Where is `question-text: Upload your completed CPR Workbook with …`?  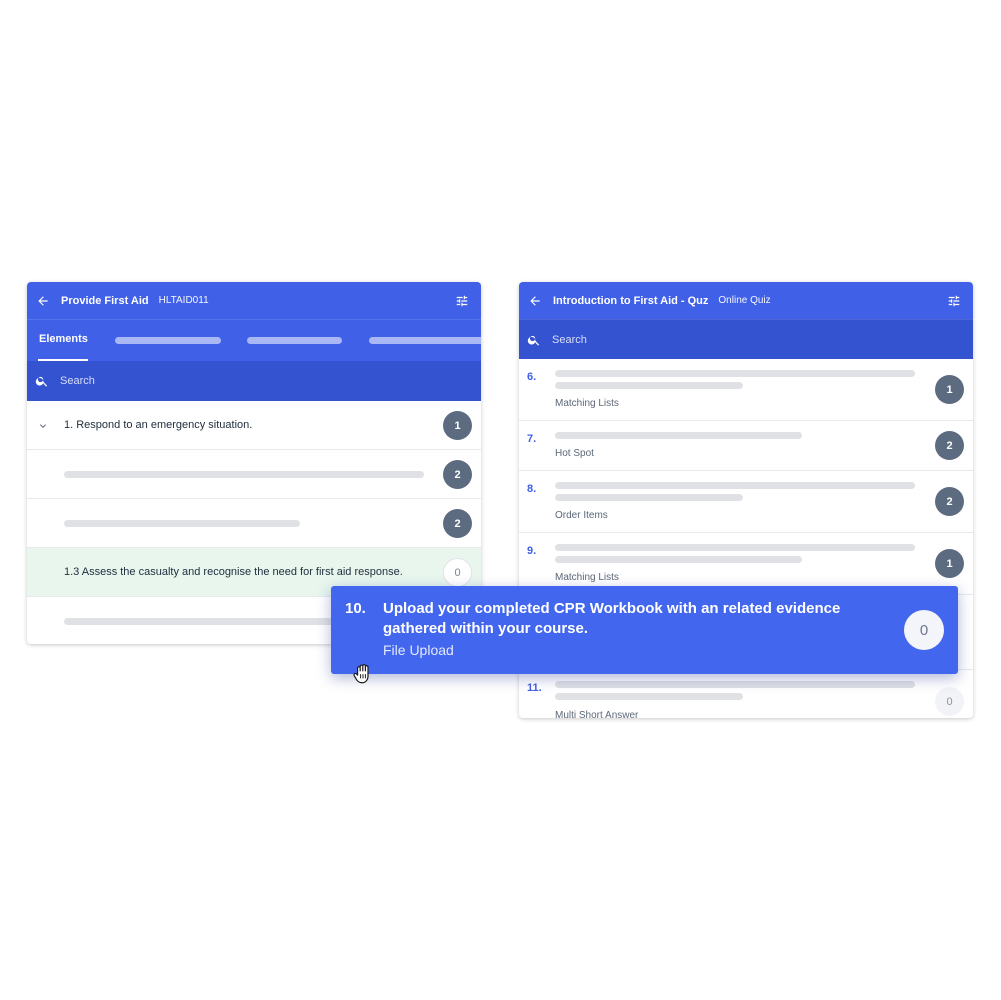
question-text: Upload your completed CPR Workbook with … is located at coordinates (612, 618).